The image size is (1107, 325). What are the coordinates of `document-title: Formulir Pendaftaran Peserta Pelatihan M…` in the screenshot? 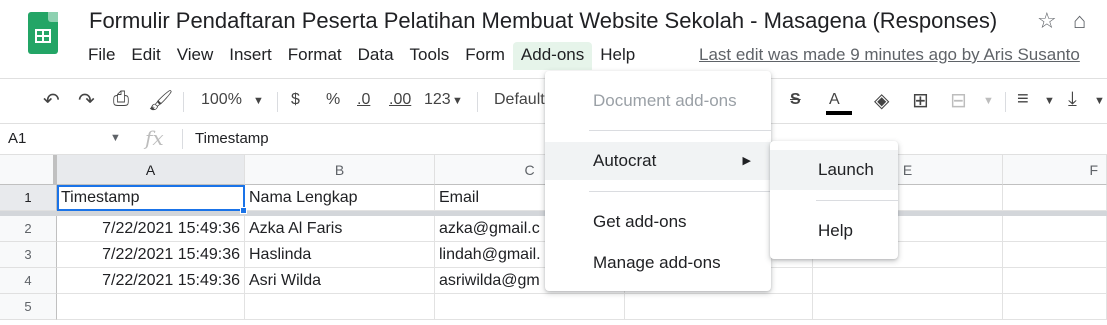 It's located at (543, 21).